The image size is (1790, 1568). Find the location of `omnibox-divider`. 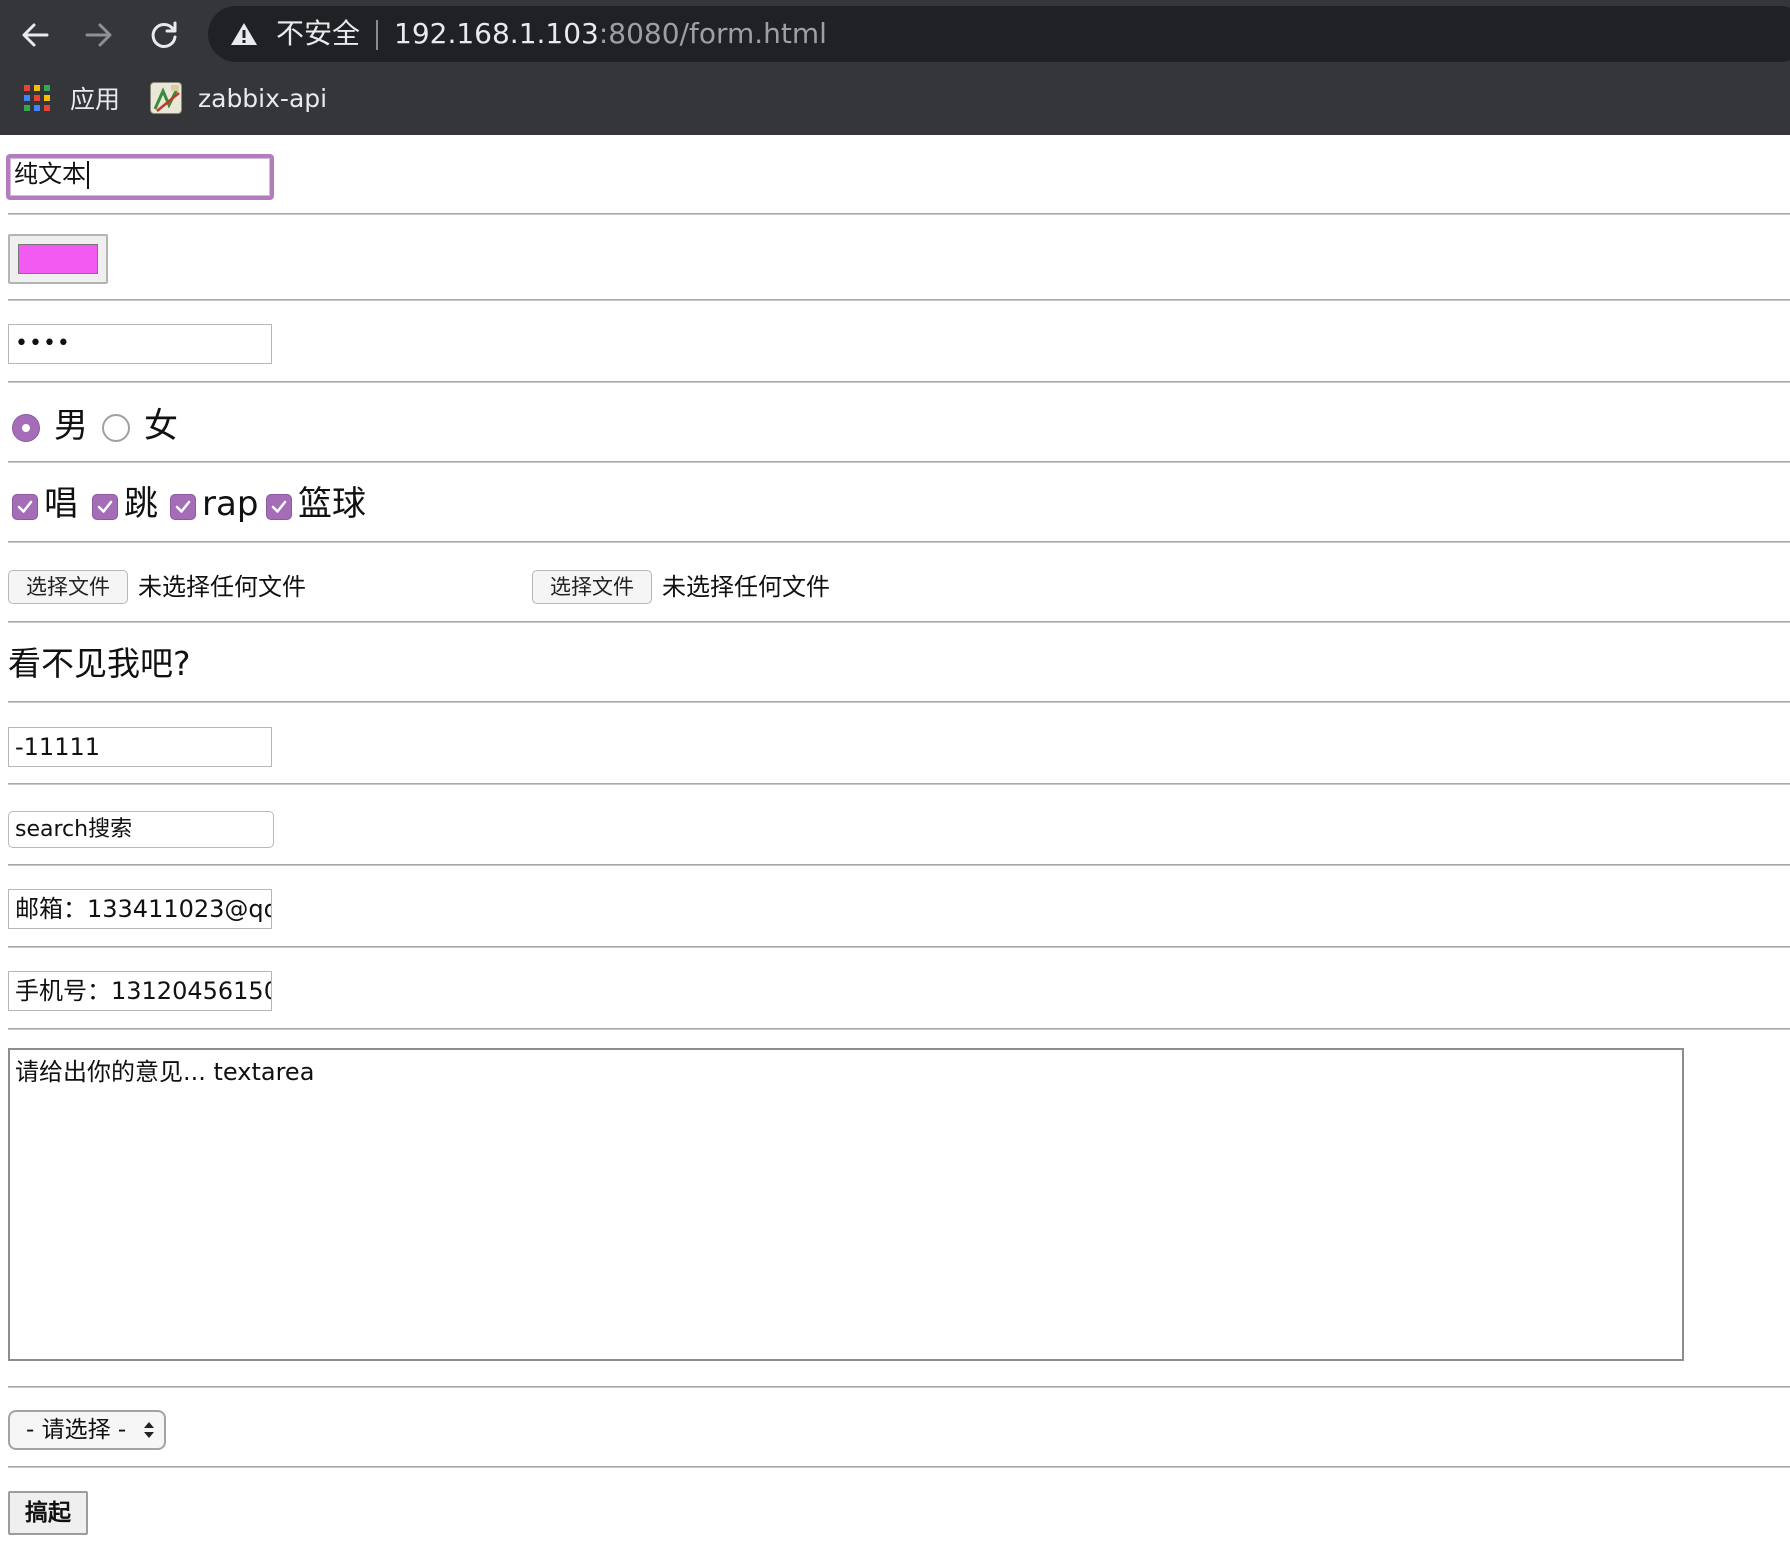

omnibox-divider is located at coordinates (377, 35).